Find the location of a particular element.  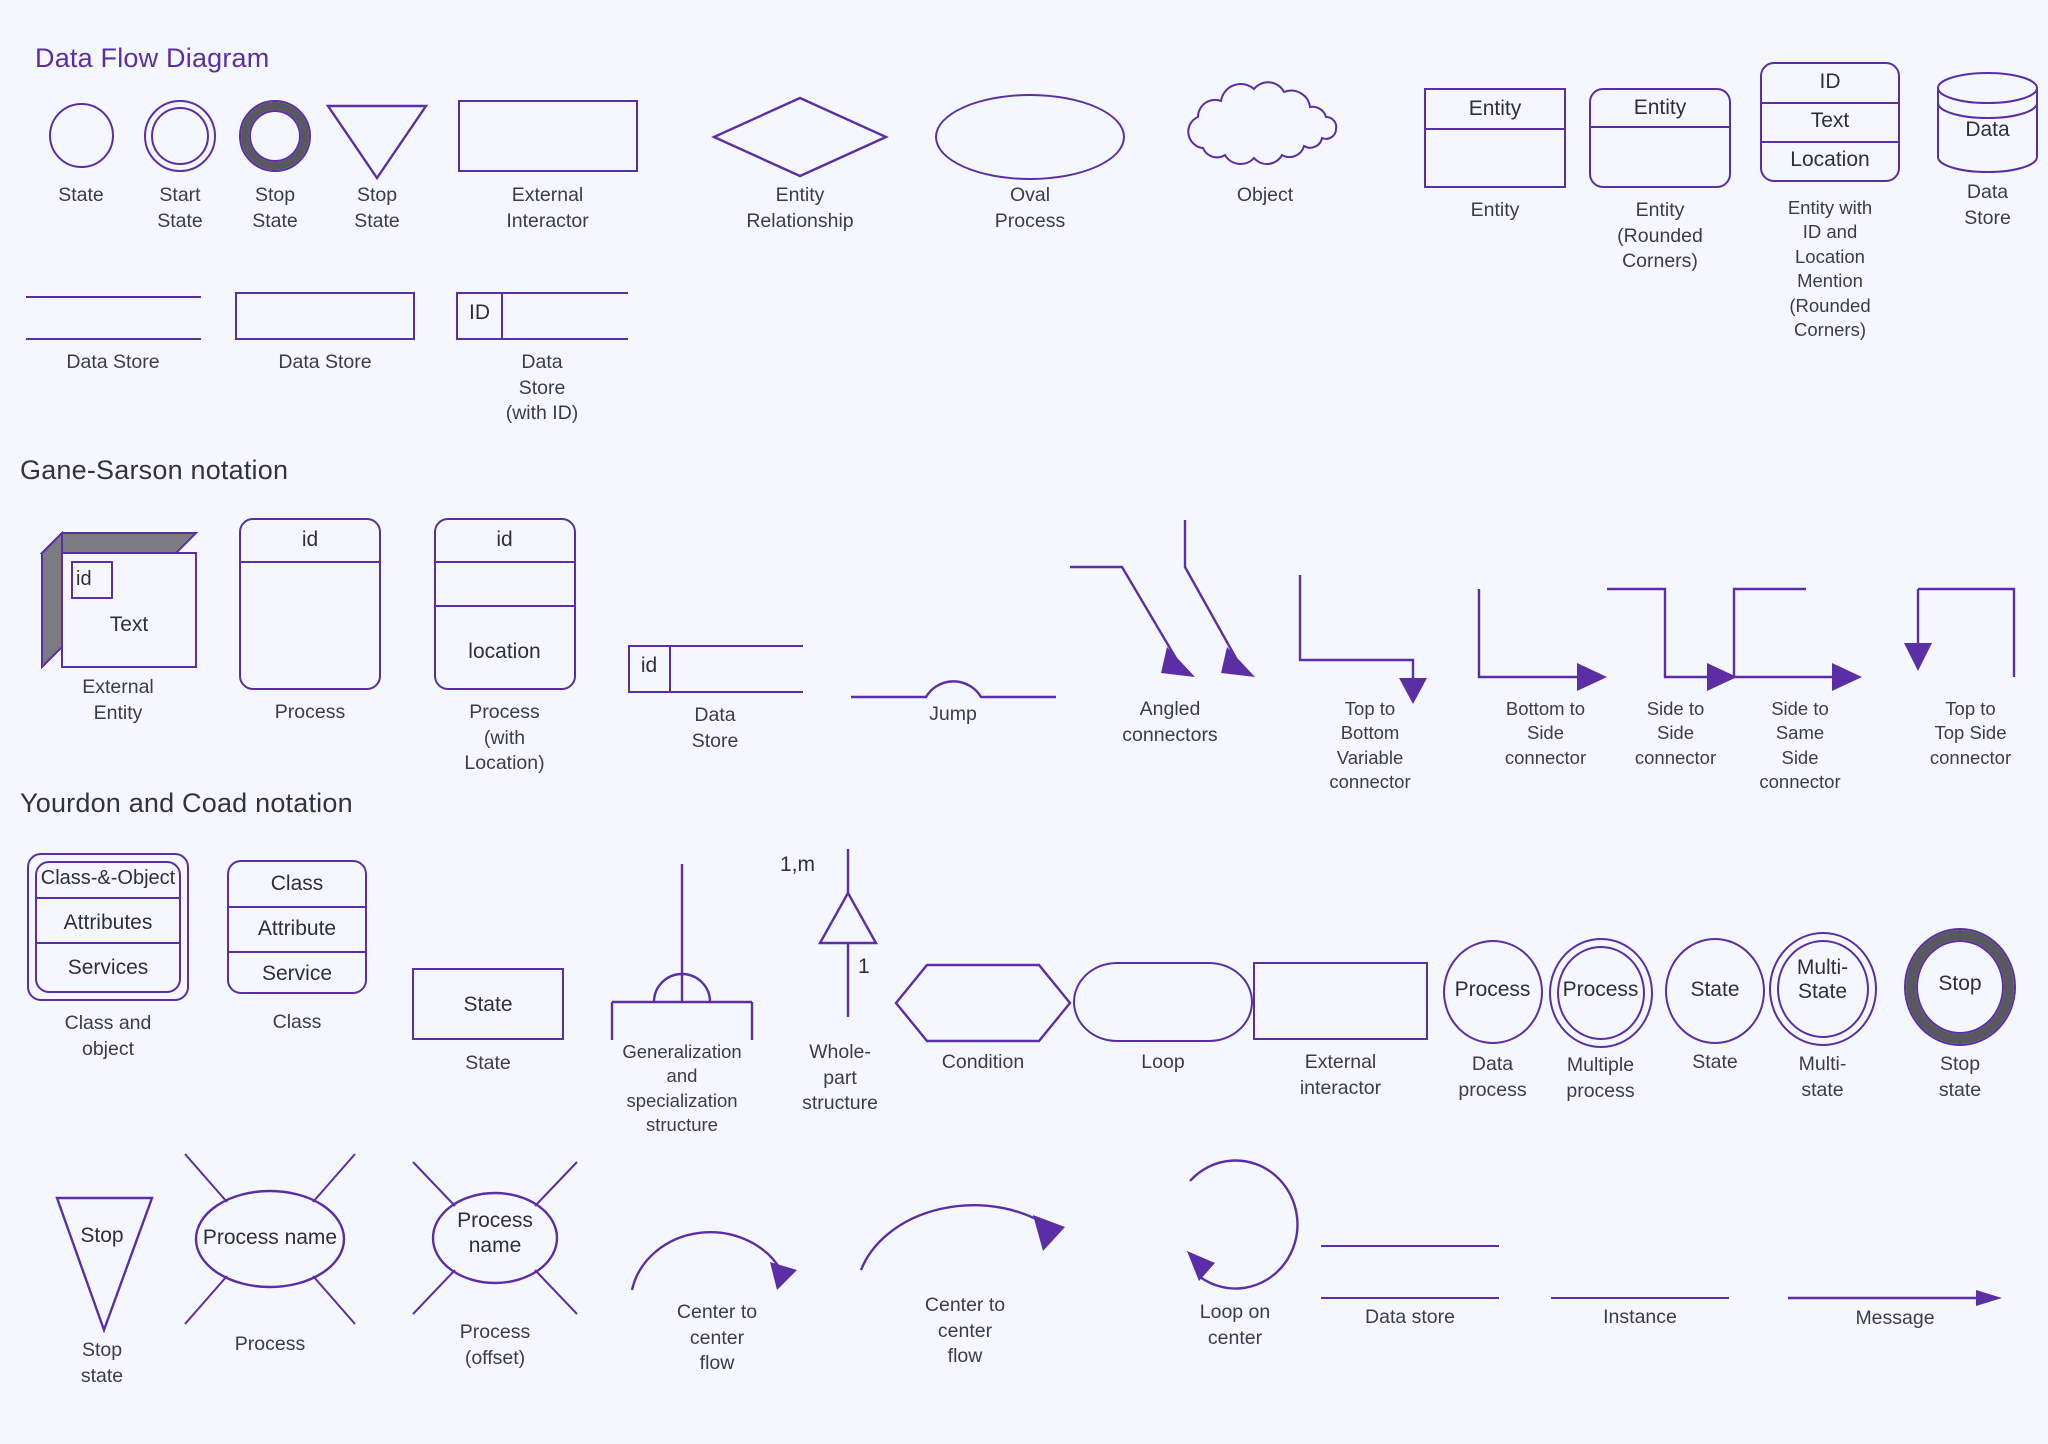

shape-item-data-store-closed: Data Store is located at coordinates (325, 332).